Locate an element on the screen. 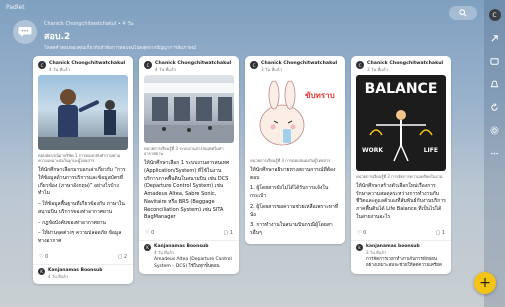 The height and width of the screenshot is (307, 505). comment-button: ▢ 2 is located at coordinates (122, 257).